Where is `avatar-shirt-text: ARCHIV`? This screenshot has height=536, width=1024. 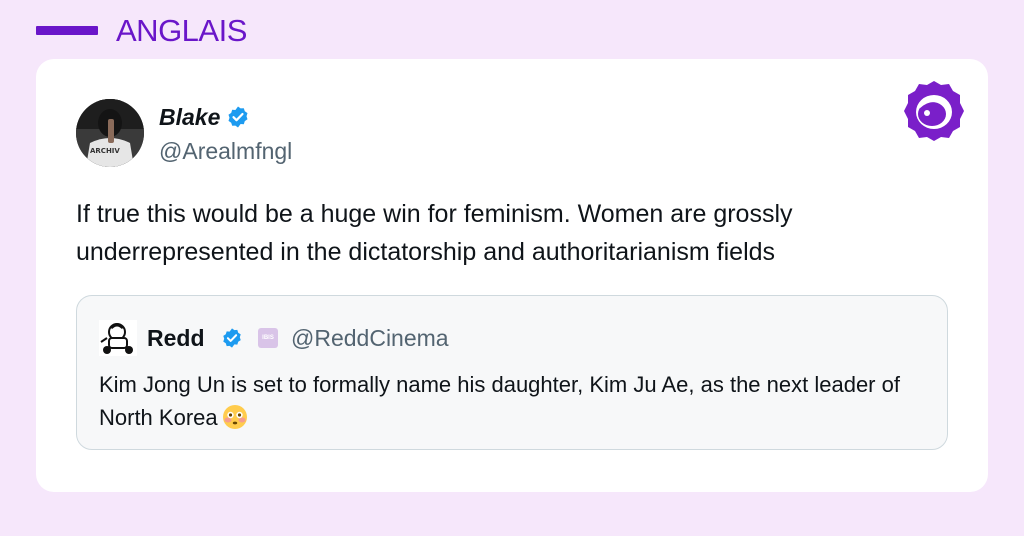
avatar-shirt-text: ARCHIV is located at coordinates (105, 151).